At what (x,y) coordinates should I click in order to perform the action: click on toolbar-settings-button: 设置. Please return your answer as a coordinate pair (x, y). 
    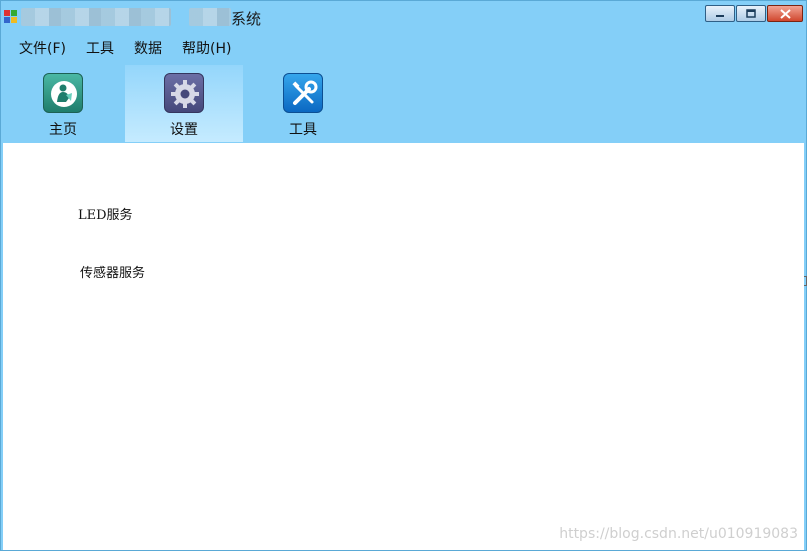
    Looking at the image, I should click on (184, 103).